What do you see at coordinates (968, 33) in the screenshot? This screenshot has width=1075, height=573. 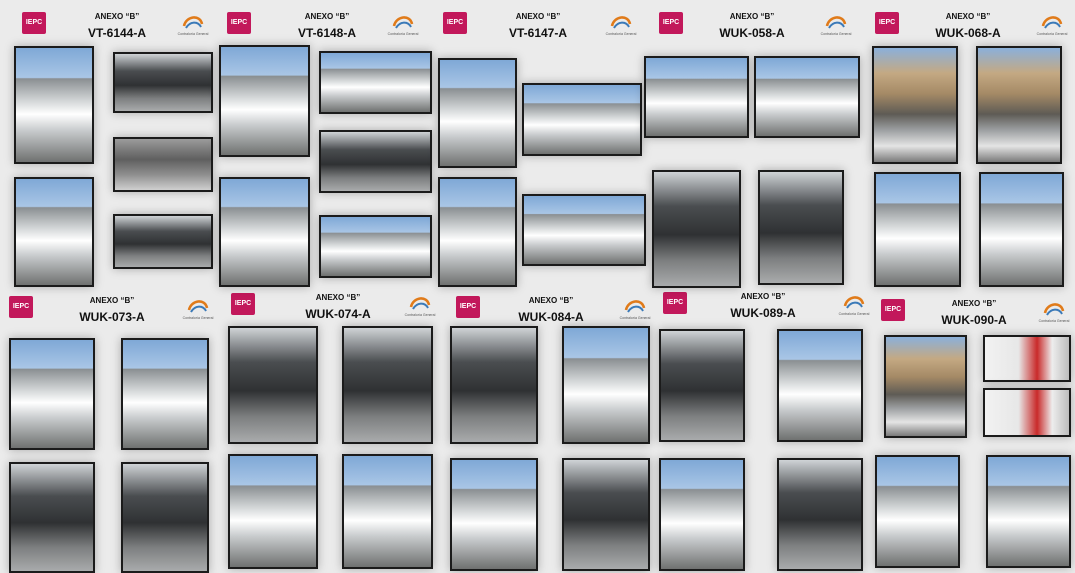 I see `vehicle-code: WUK-068-A` at bounding box center [968, 33].